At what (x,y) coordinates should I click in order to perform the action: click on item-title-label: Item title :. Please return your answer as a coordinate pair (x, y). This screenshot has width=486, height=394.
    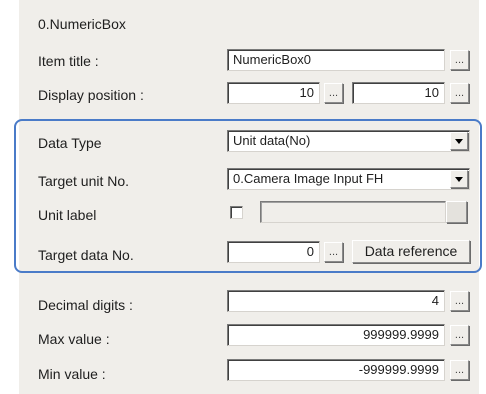
    Looking at the image, I should click on (68, 61).